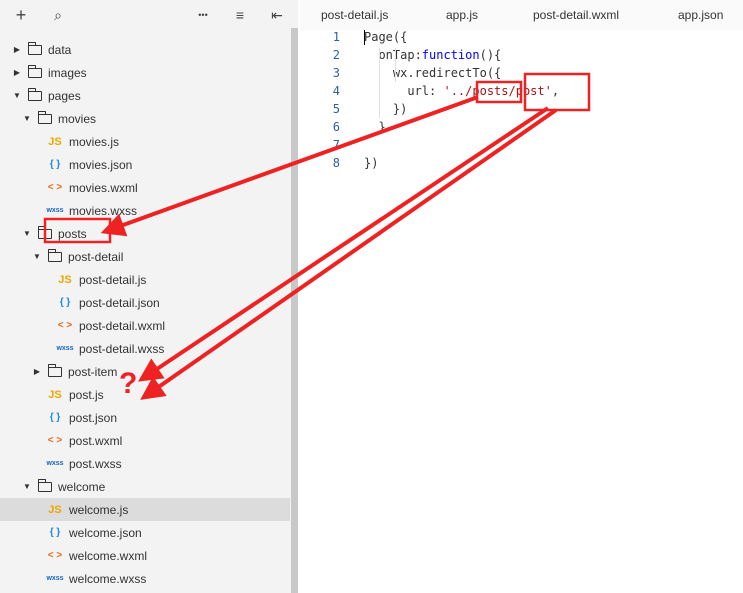 The width and height of the screenshot is (743, 593). I want to click on annotation-question-mark: ?, so click(128, 383).